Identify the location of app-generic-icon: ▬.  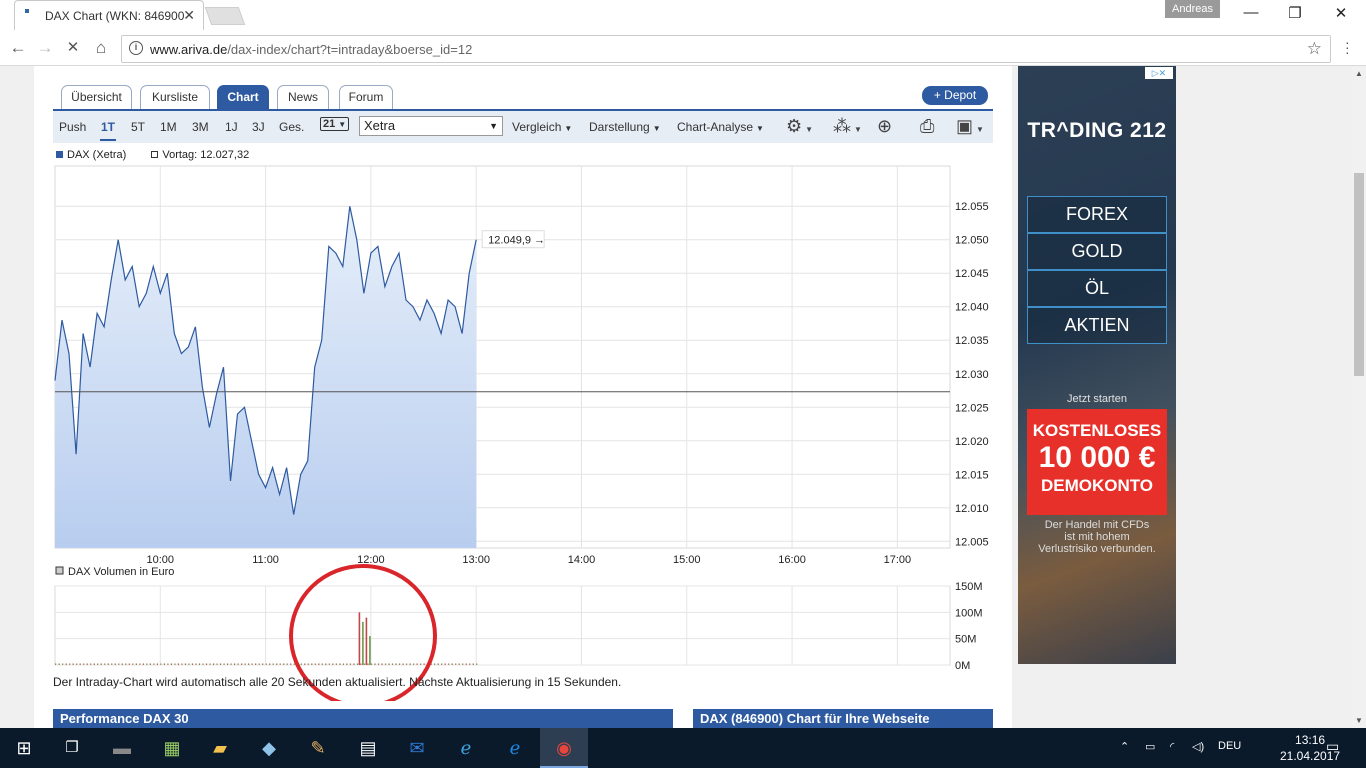
(122, 748).